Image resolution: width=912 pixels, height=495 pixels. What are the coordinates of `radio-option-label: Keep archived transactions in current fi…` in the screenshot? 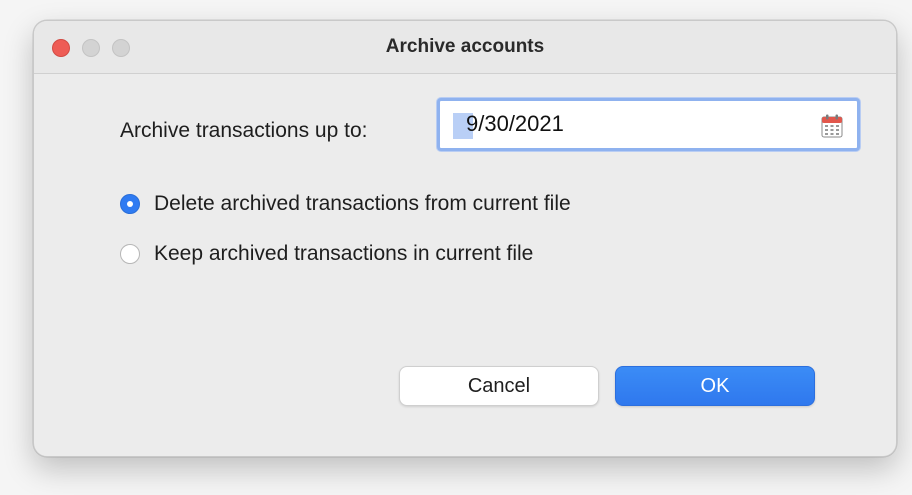 It's located at (343, 254).